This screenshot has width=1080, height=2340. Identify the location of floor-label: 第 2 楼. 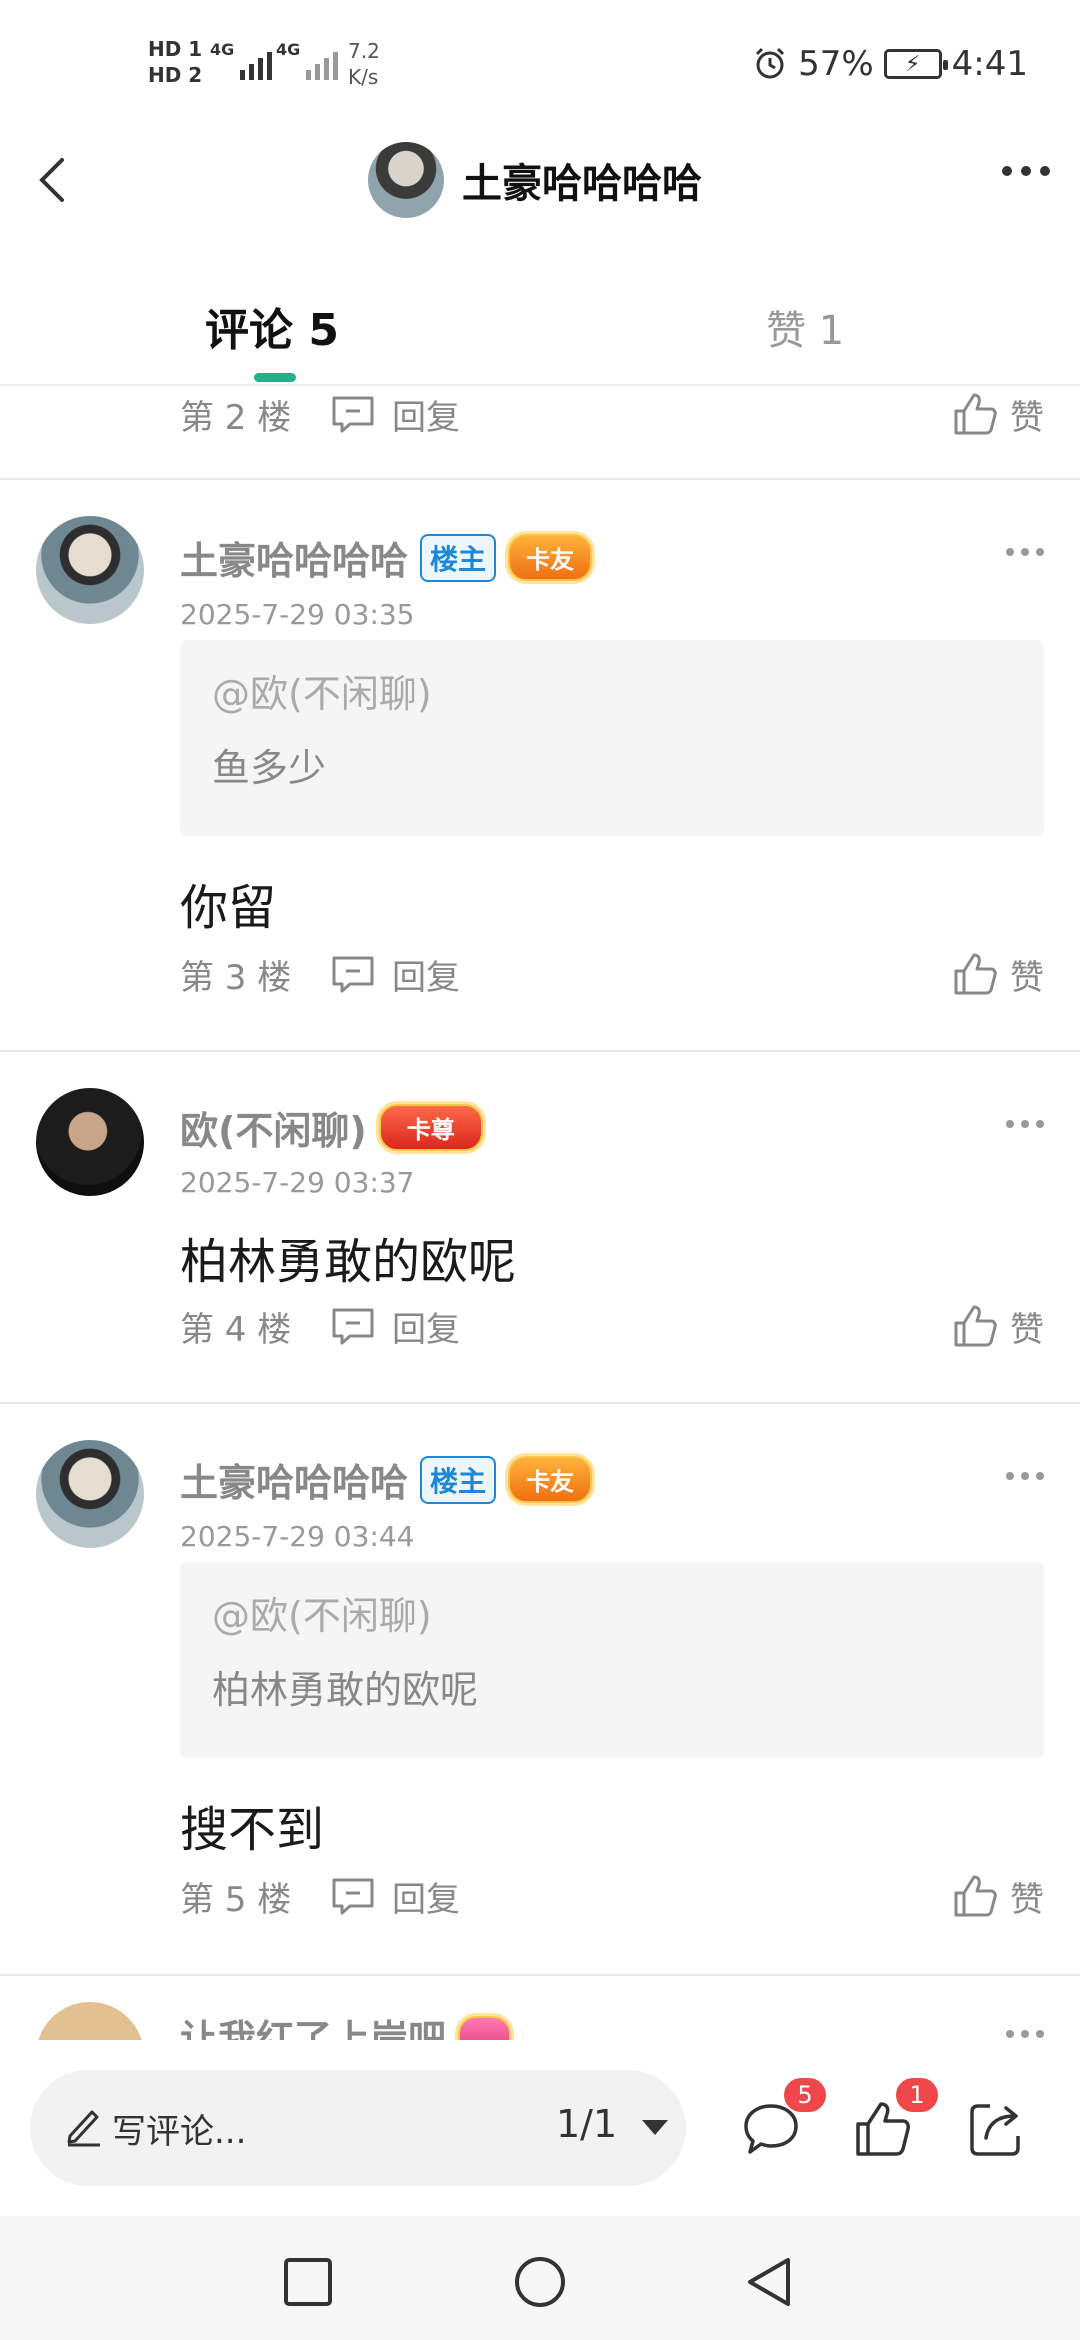
(236, 417).